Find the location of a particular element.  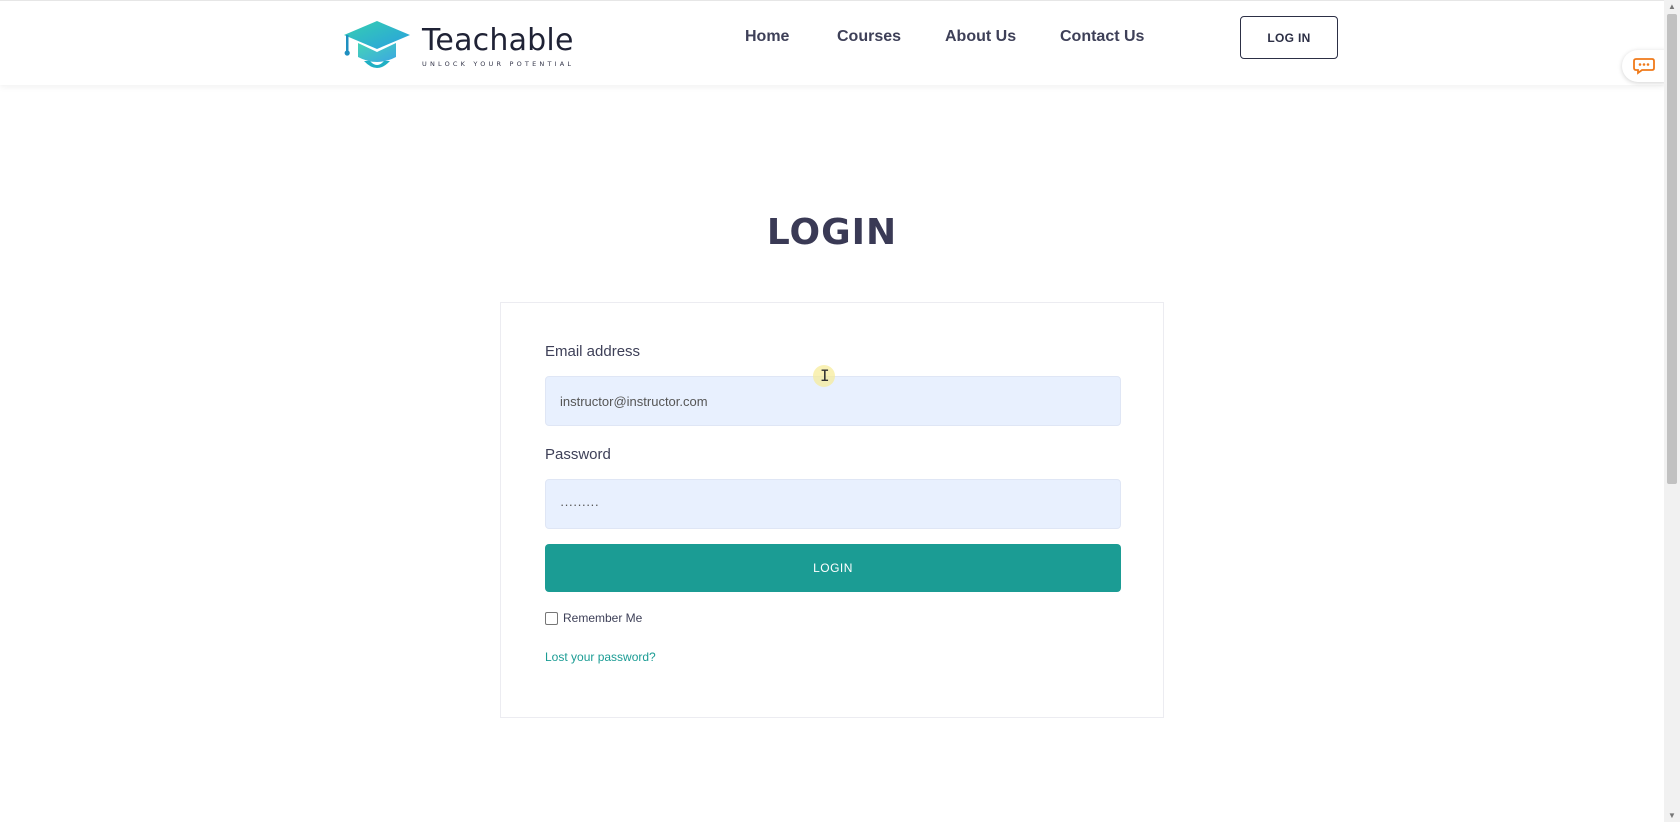

scroll-down-arrow-icon: ▼ is located at coordinates (1672, 815).